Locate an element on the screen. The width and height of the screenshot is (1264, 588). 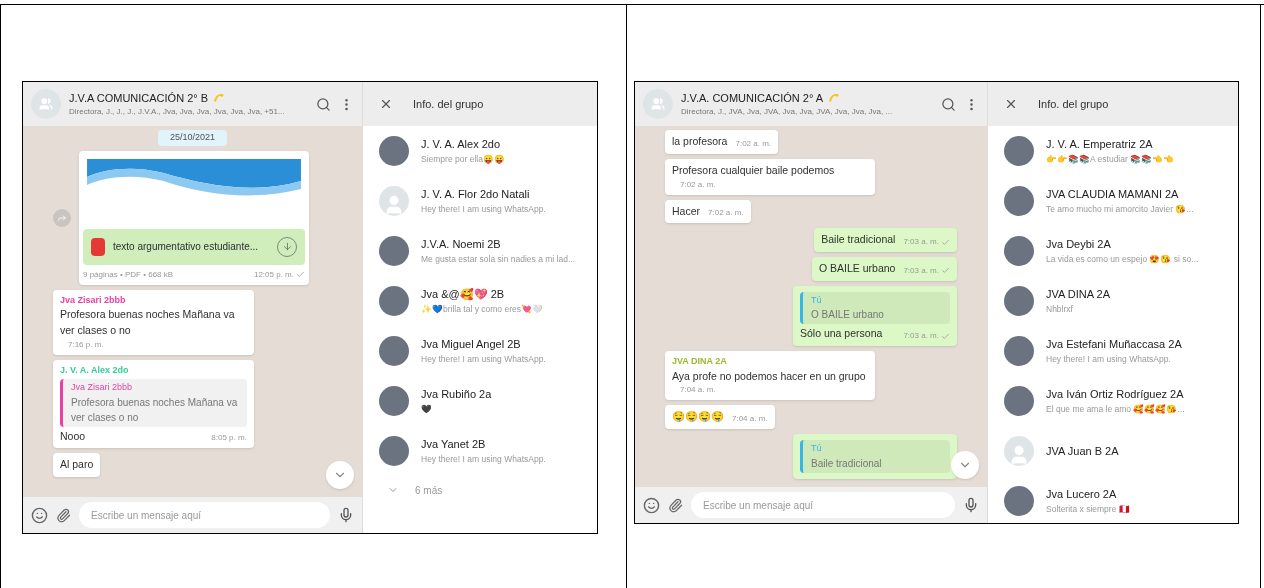
message-text: Baile tradicional is located at coordinates (858, 240).